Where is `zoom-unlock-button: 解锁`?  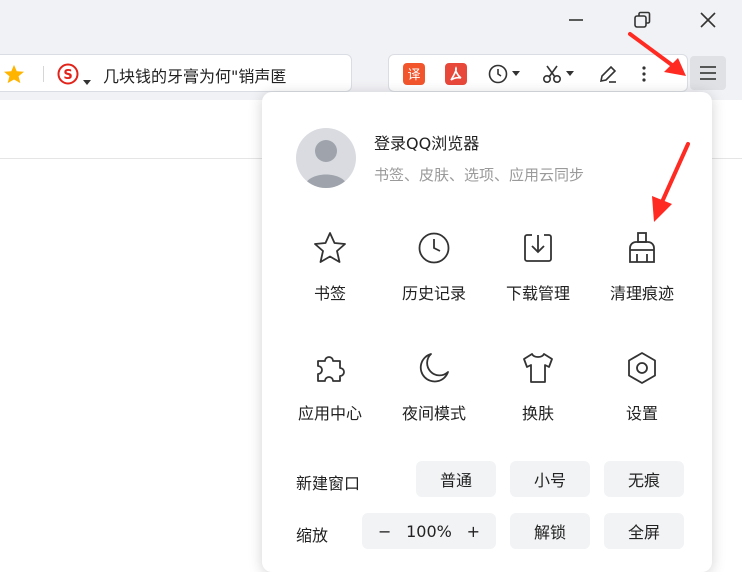
zoom-unlock-button: 解锁 is located at coordinates (550, 531).